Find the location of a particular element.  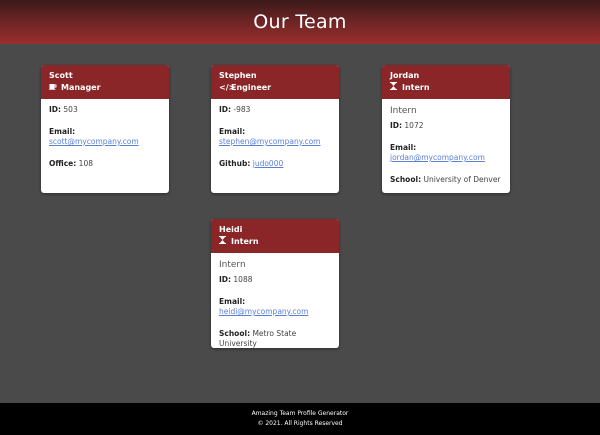

card-header: Heidi Intern is located at coordinates (275, 236).